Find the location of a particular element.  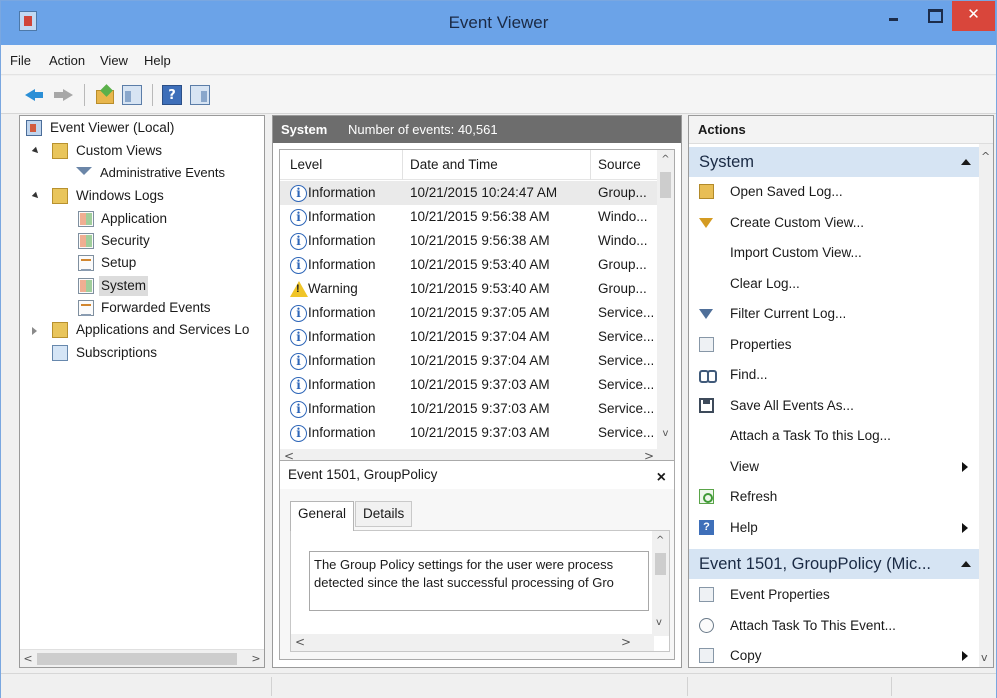

log-header: System Number of events: 40,561 is located at coordinates (477, 129).